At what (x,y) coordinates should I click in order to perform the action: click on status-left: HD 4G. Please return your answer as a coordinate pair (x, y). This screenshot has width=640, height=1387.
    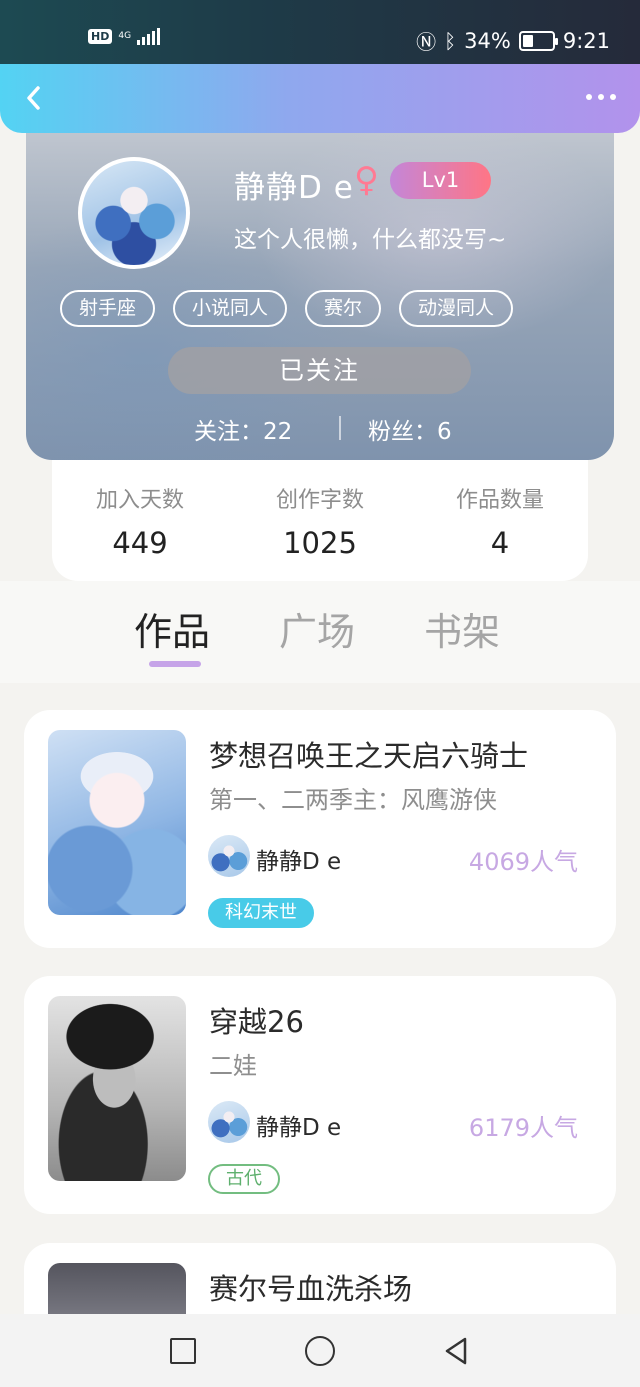
    Looking at the image, I should click on (124, 36).